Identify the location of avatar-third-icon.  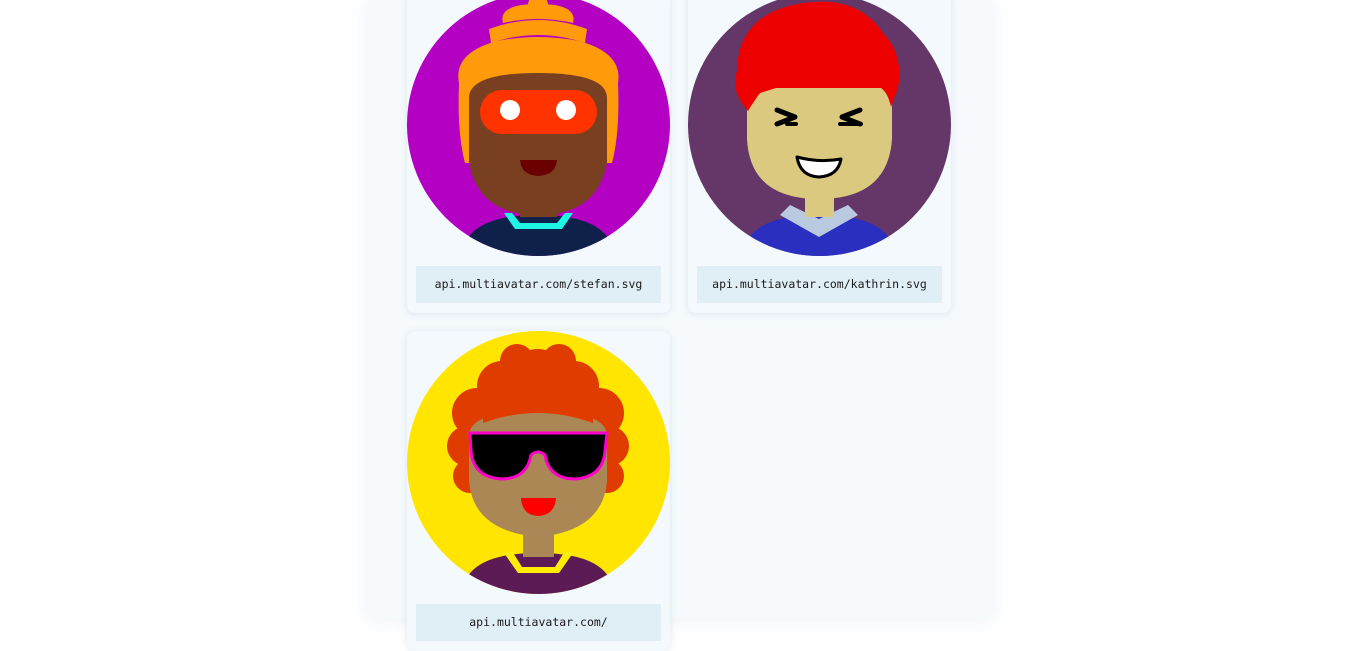
(538, 462).